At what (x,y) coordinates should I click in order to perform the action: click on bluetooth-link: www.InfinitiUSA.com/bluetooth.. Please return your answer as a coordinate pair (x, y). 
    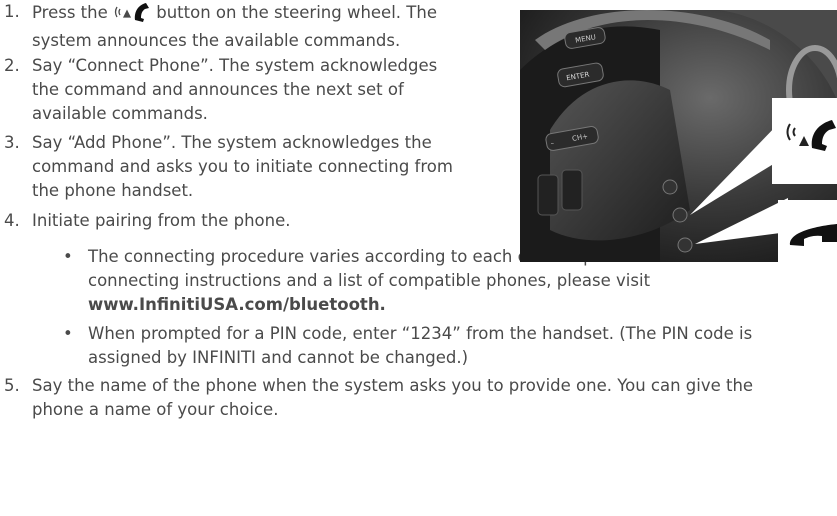
    Looking at the image, I should click on (444, 305).